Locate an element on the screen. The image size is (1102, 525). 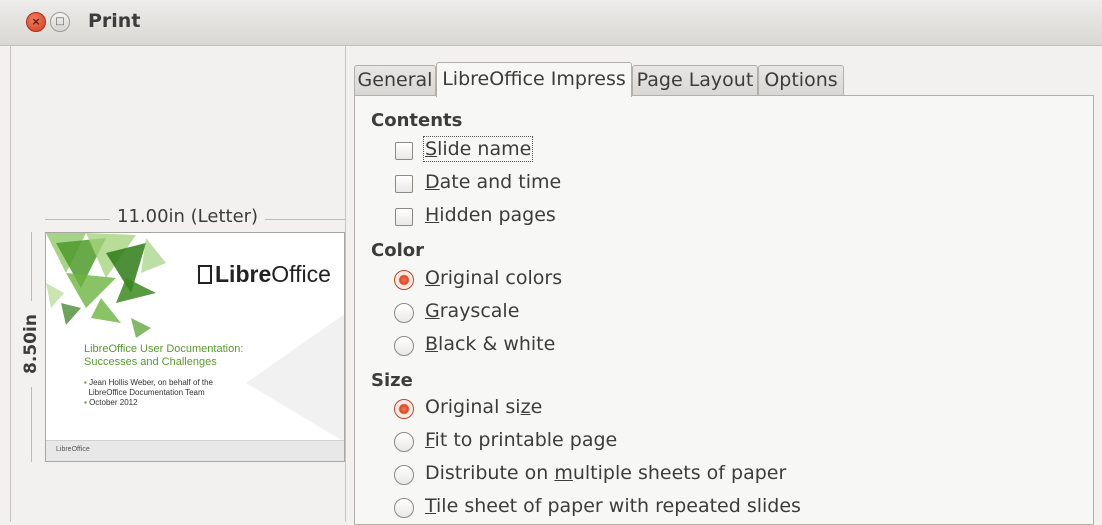
page-width-dimension: 11.00in (Letter) is located at coordinates (195, 219).